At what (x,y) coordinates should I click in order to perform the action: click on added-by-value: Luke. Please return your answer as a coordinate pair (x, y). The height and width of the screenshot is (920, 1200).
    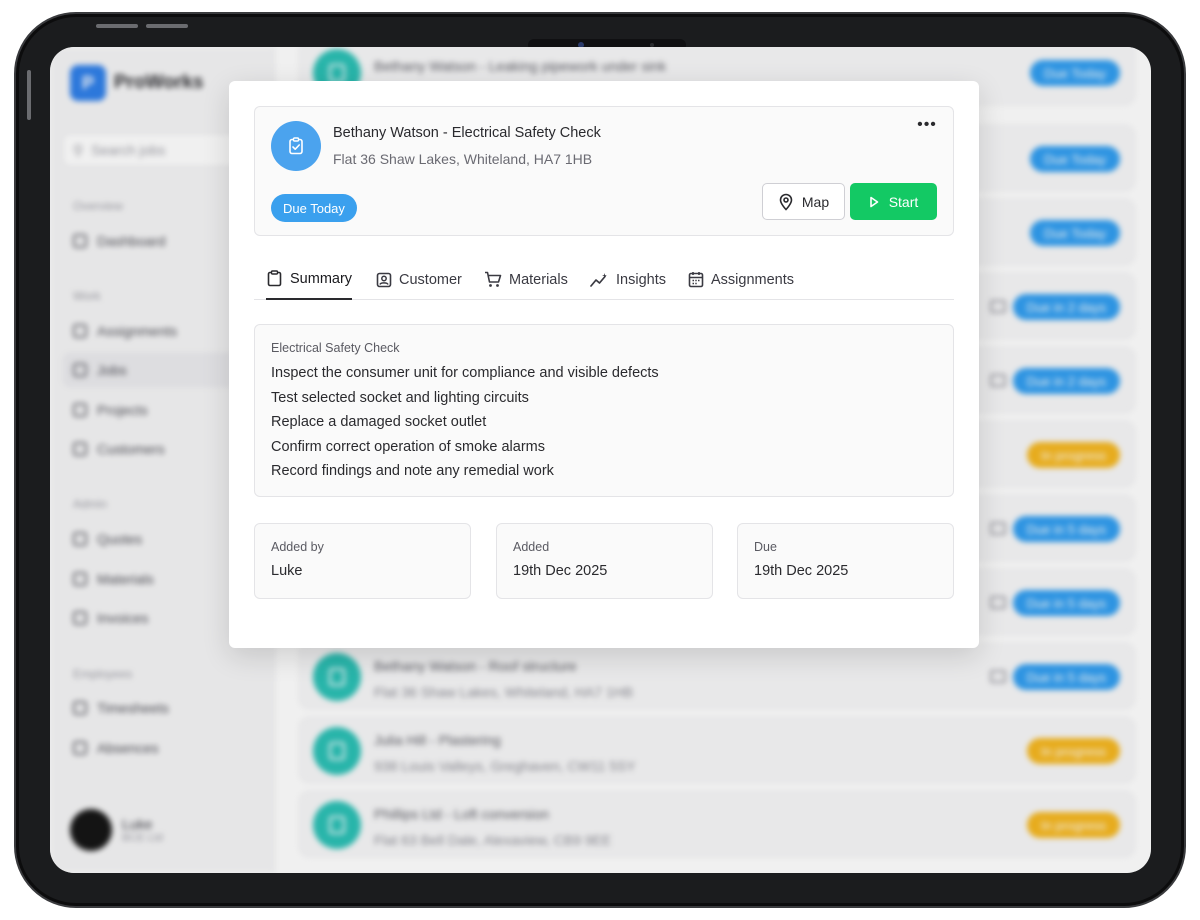
    Looking at the image, I should click on (287, 571).